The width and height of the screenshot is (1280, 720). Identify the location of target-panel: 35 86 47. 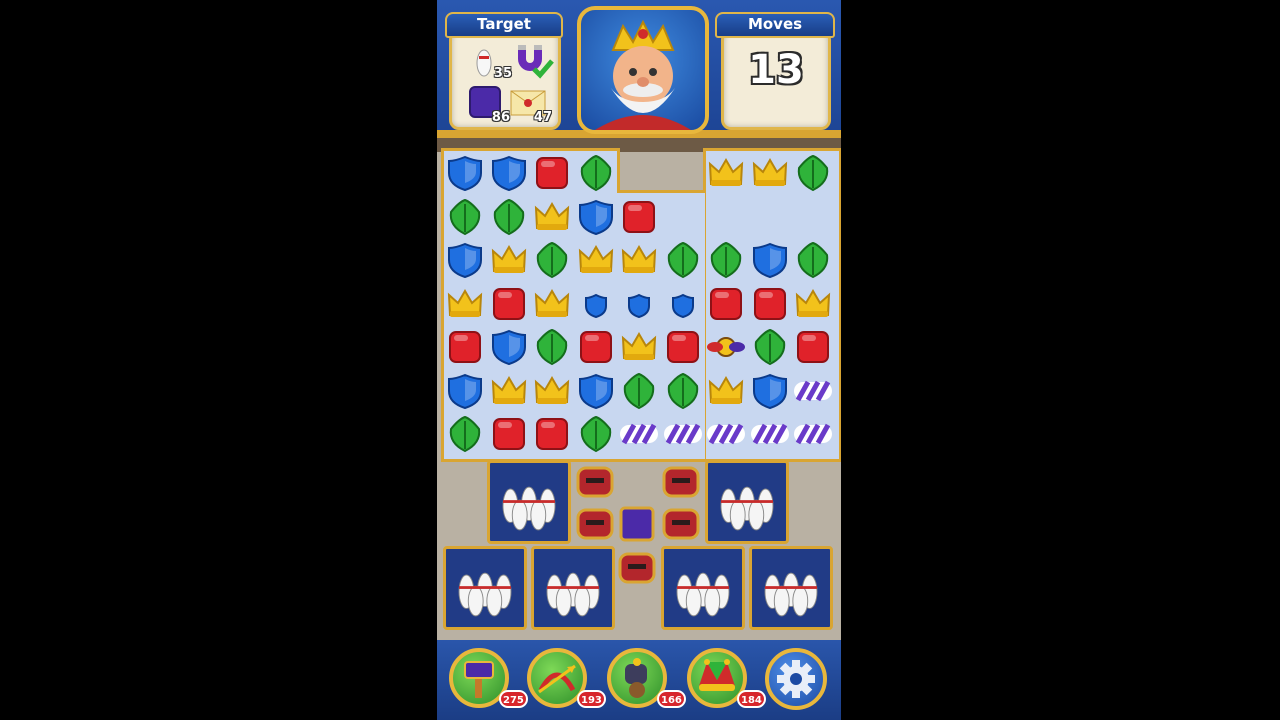
(505, 80).